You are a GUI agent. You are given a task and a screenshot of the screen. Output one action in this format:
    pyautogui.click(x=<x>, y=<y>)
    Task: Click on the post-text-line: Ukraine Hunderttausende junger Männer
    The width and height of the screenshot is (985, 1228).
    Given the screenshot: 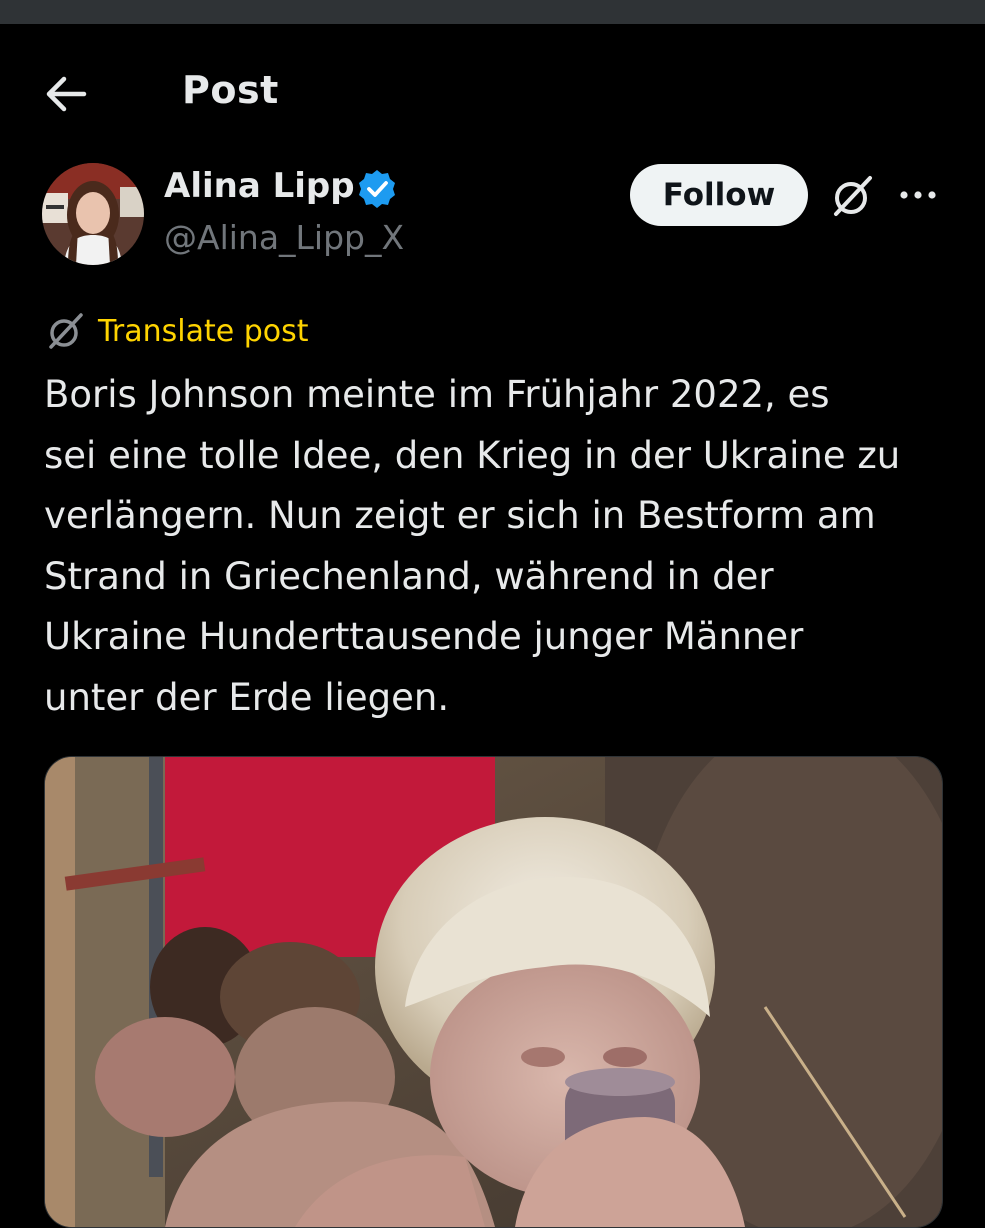 What is the action you would take?
    pyautogui.click(x=424, y=636)
    